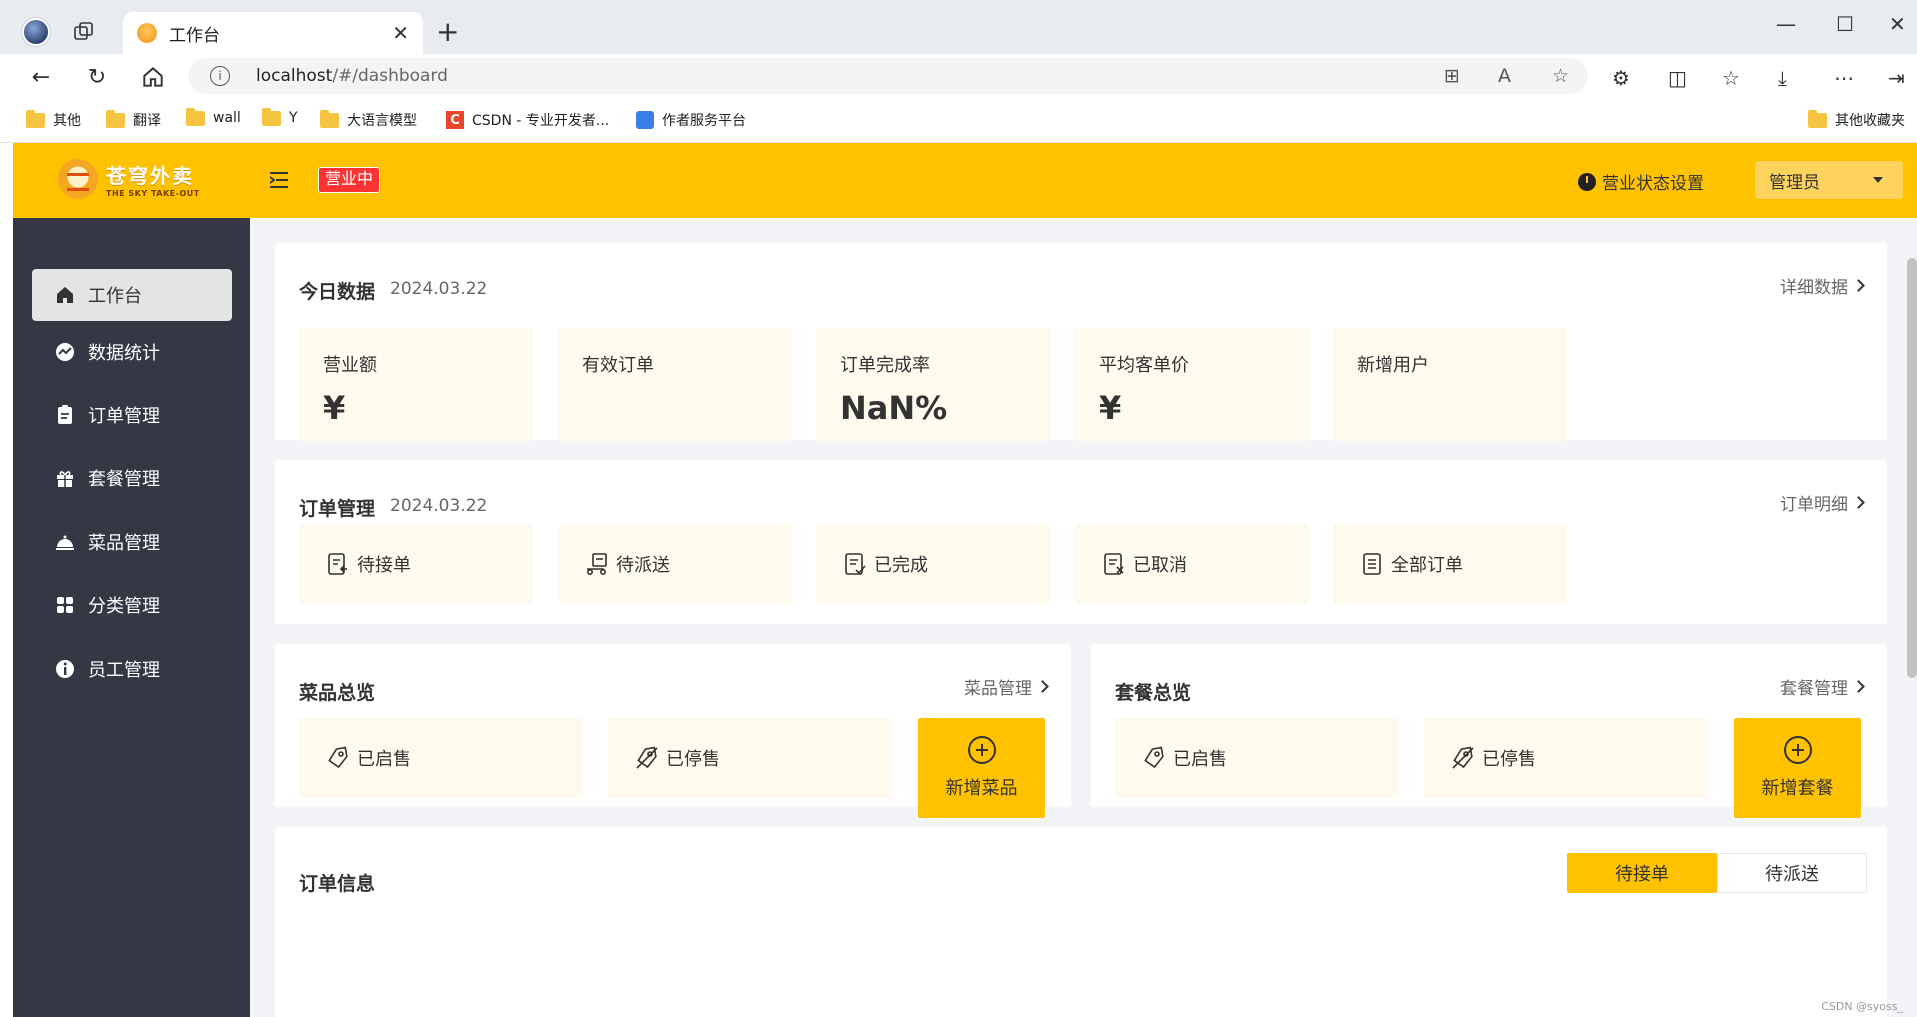 The width and height of the screenshot is (1917, 1017). What do you see at coordinates (41, 77) in the screenshot?
I see `back-icon: ←` at bounding box center [41, 77].